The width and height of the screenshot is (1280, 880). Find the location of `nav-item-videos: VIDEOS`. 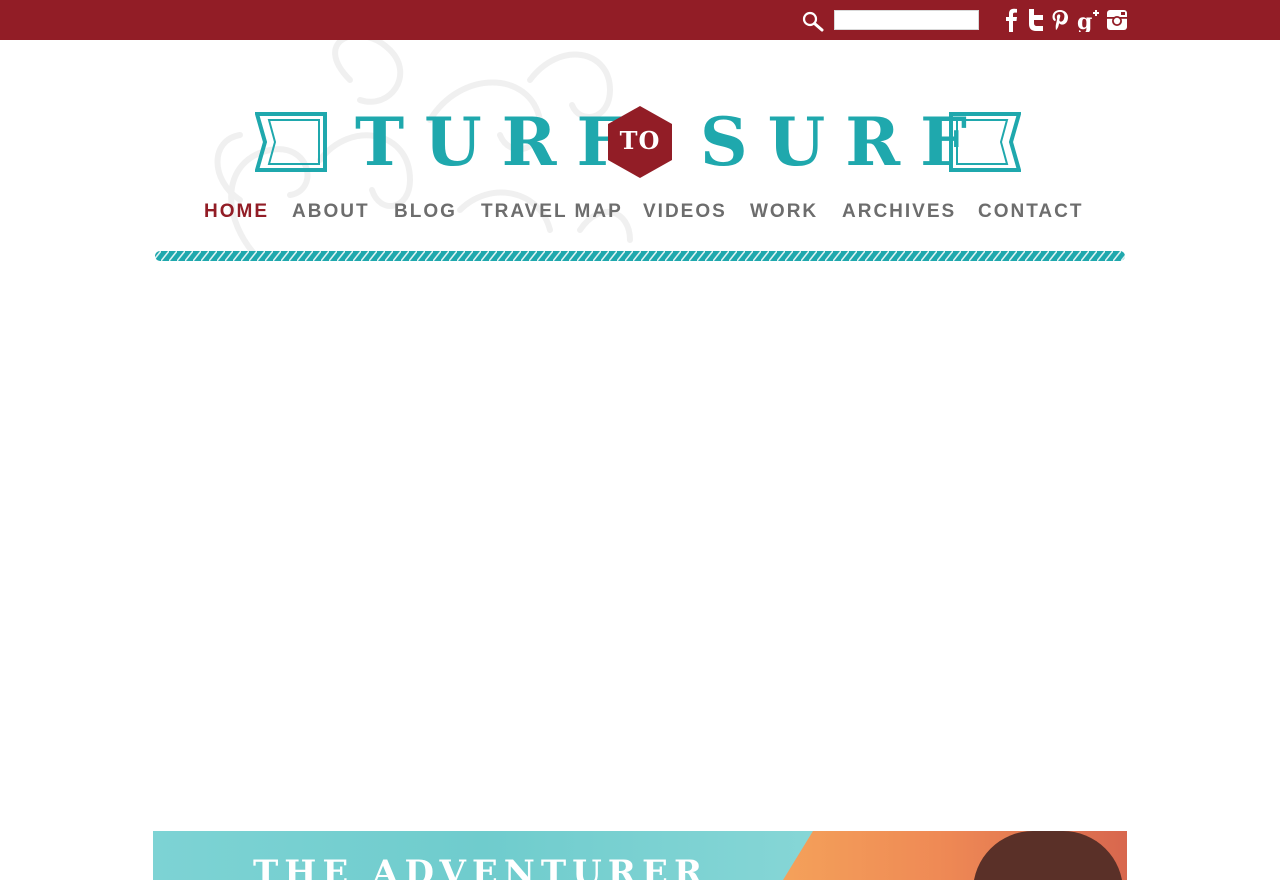

nav-item-videos: VIDEOS is located at coordinates (685, 212).